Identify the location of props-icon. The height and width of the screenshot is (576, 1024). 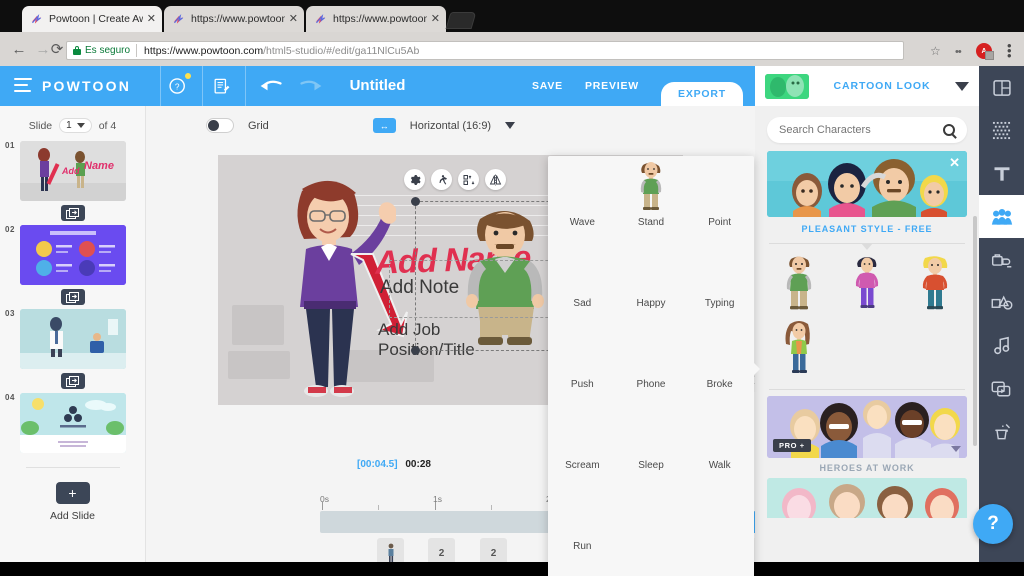
(1001, 259).